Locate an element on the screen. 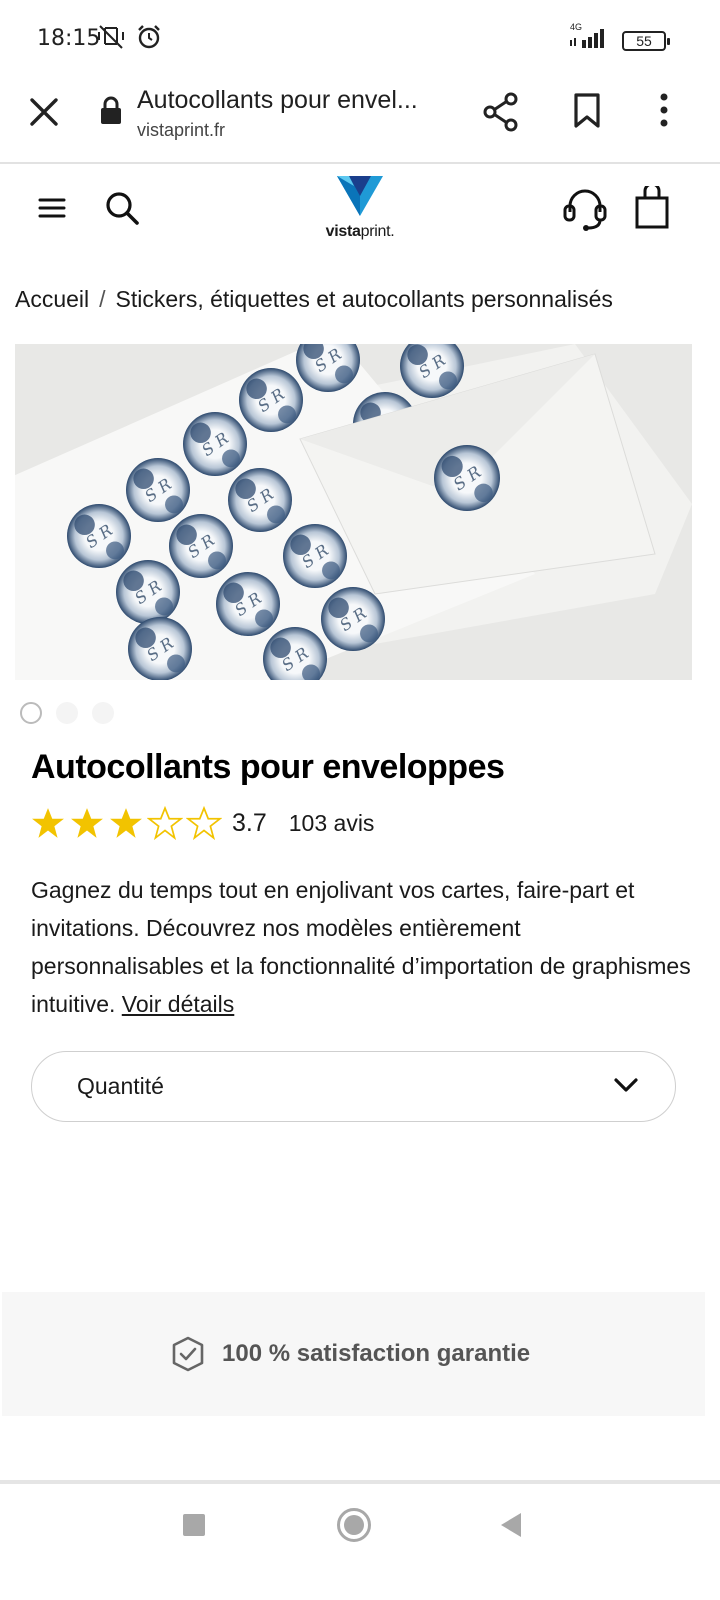 The width and height of the screenshot is (720, 1600). guarantee-text: 100 % satisfaction garantie is located at coordinates (376, 1353).